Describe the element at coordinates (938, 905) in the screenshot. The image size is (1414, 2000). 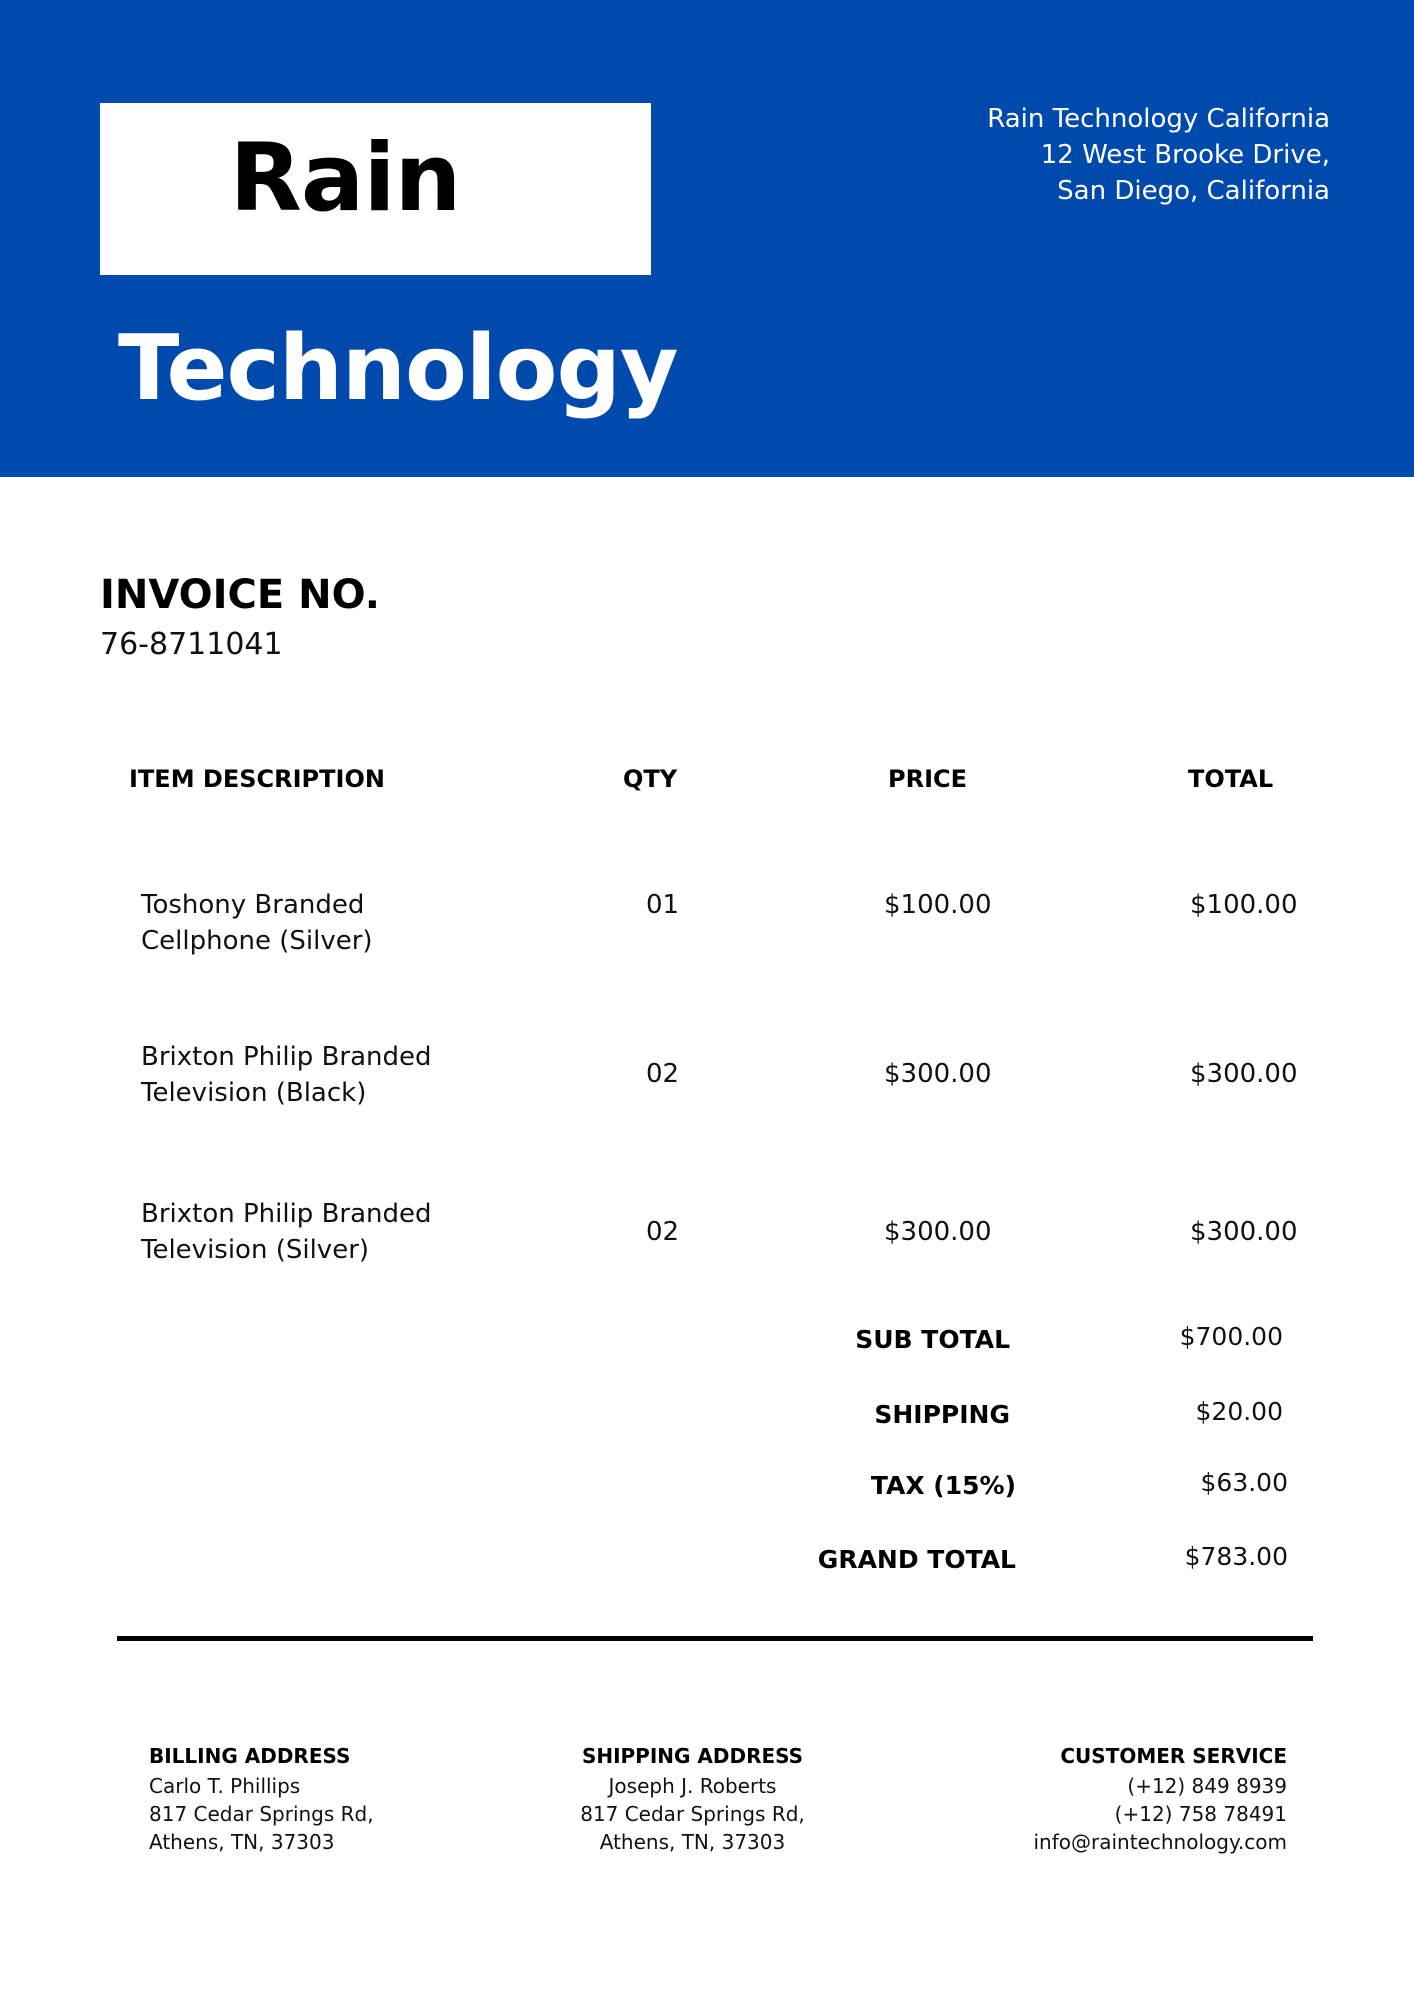
I see `item-price: $100.00` at that location.